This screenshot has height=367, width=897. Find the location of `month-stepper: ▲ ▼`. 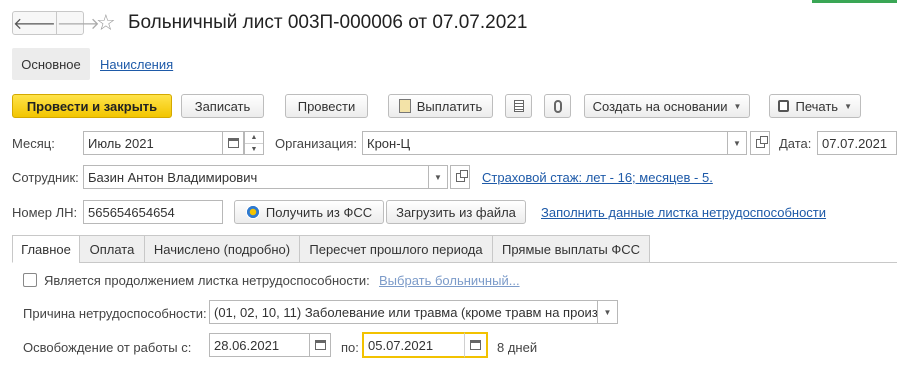

month-stepper: ▲ ▼ is located at coordinates (254, 143).